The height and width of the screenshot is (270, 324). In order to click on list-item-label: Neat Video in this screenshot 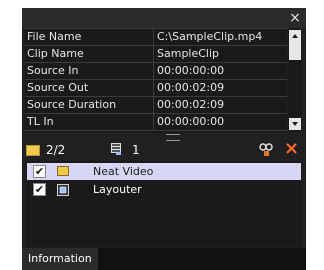, I will do `click(123, 171)`.